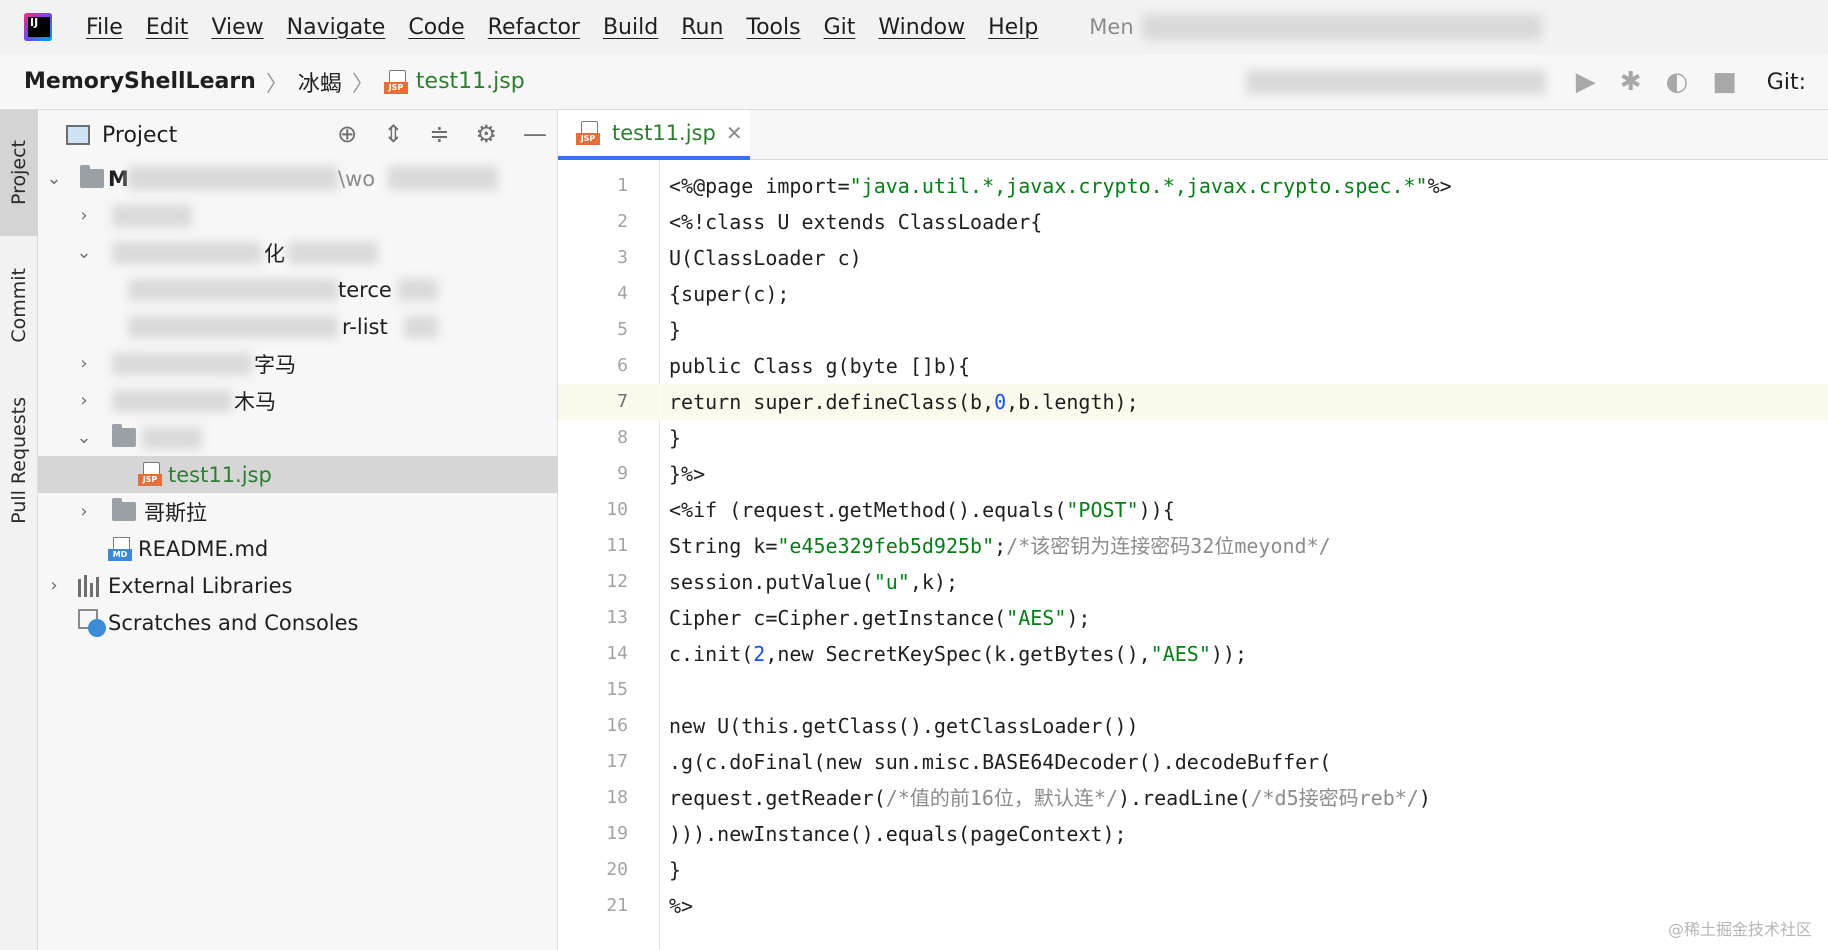  I want to click on redacted-window-title, so click(1341, 27).